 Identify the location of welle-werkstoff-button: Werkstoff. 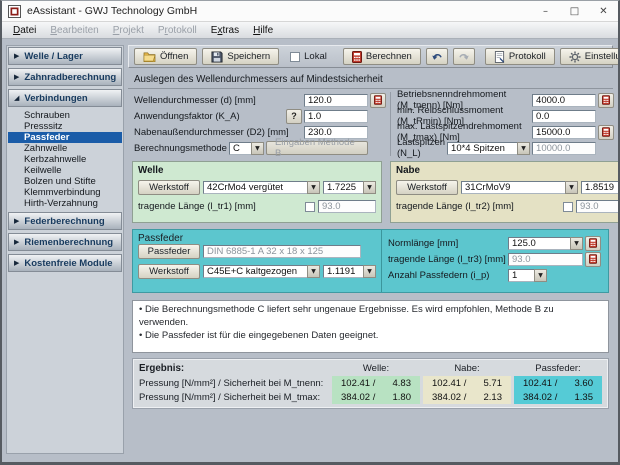
(169, 187).